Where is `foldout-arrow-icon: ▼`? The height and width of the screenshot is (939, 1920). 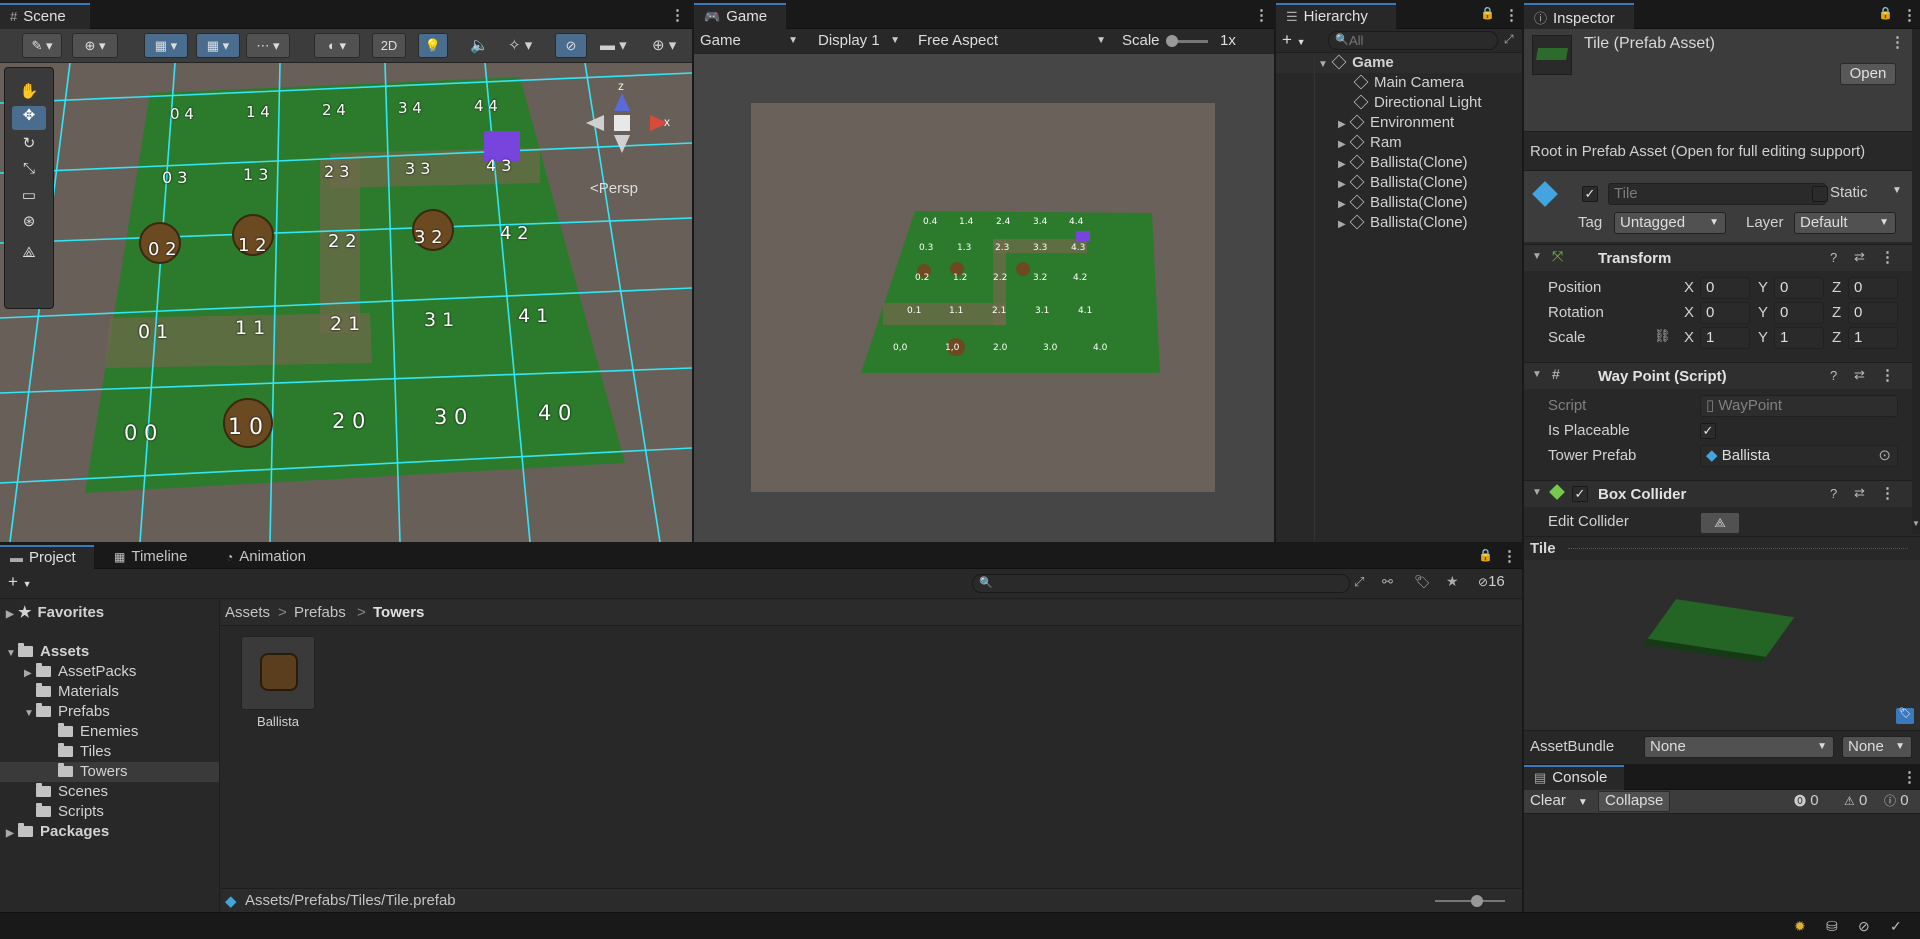 foldout-arrow-icon: ▼ is located at coordinates (1537, 374).